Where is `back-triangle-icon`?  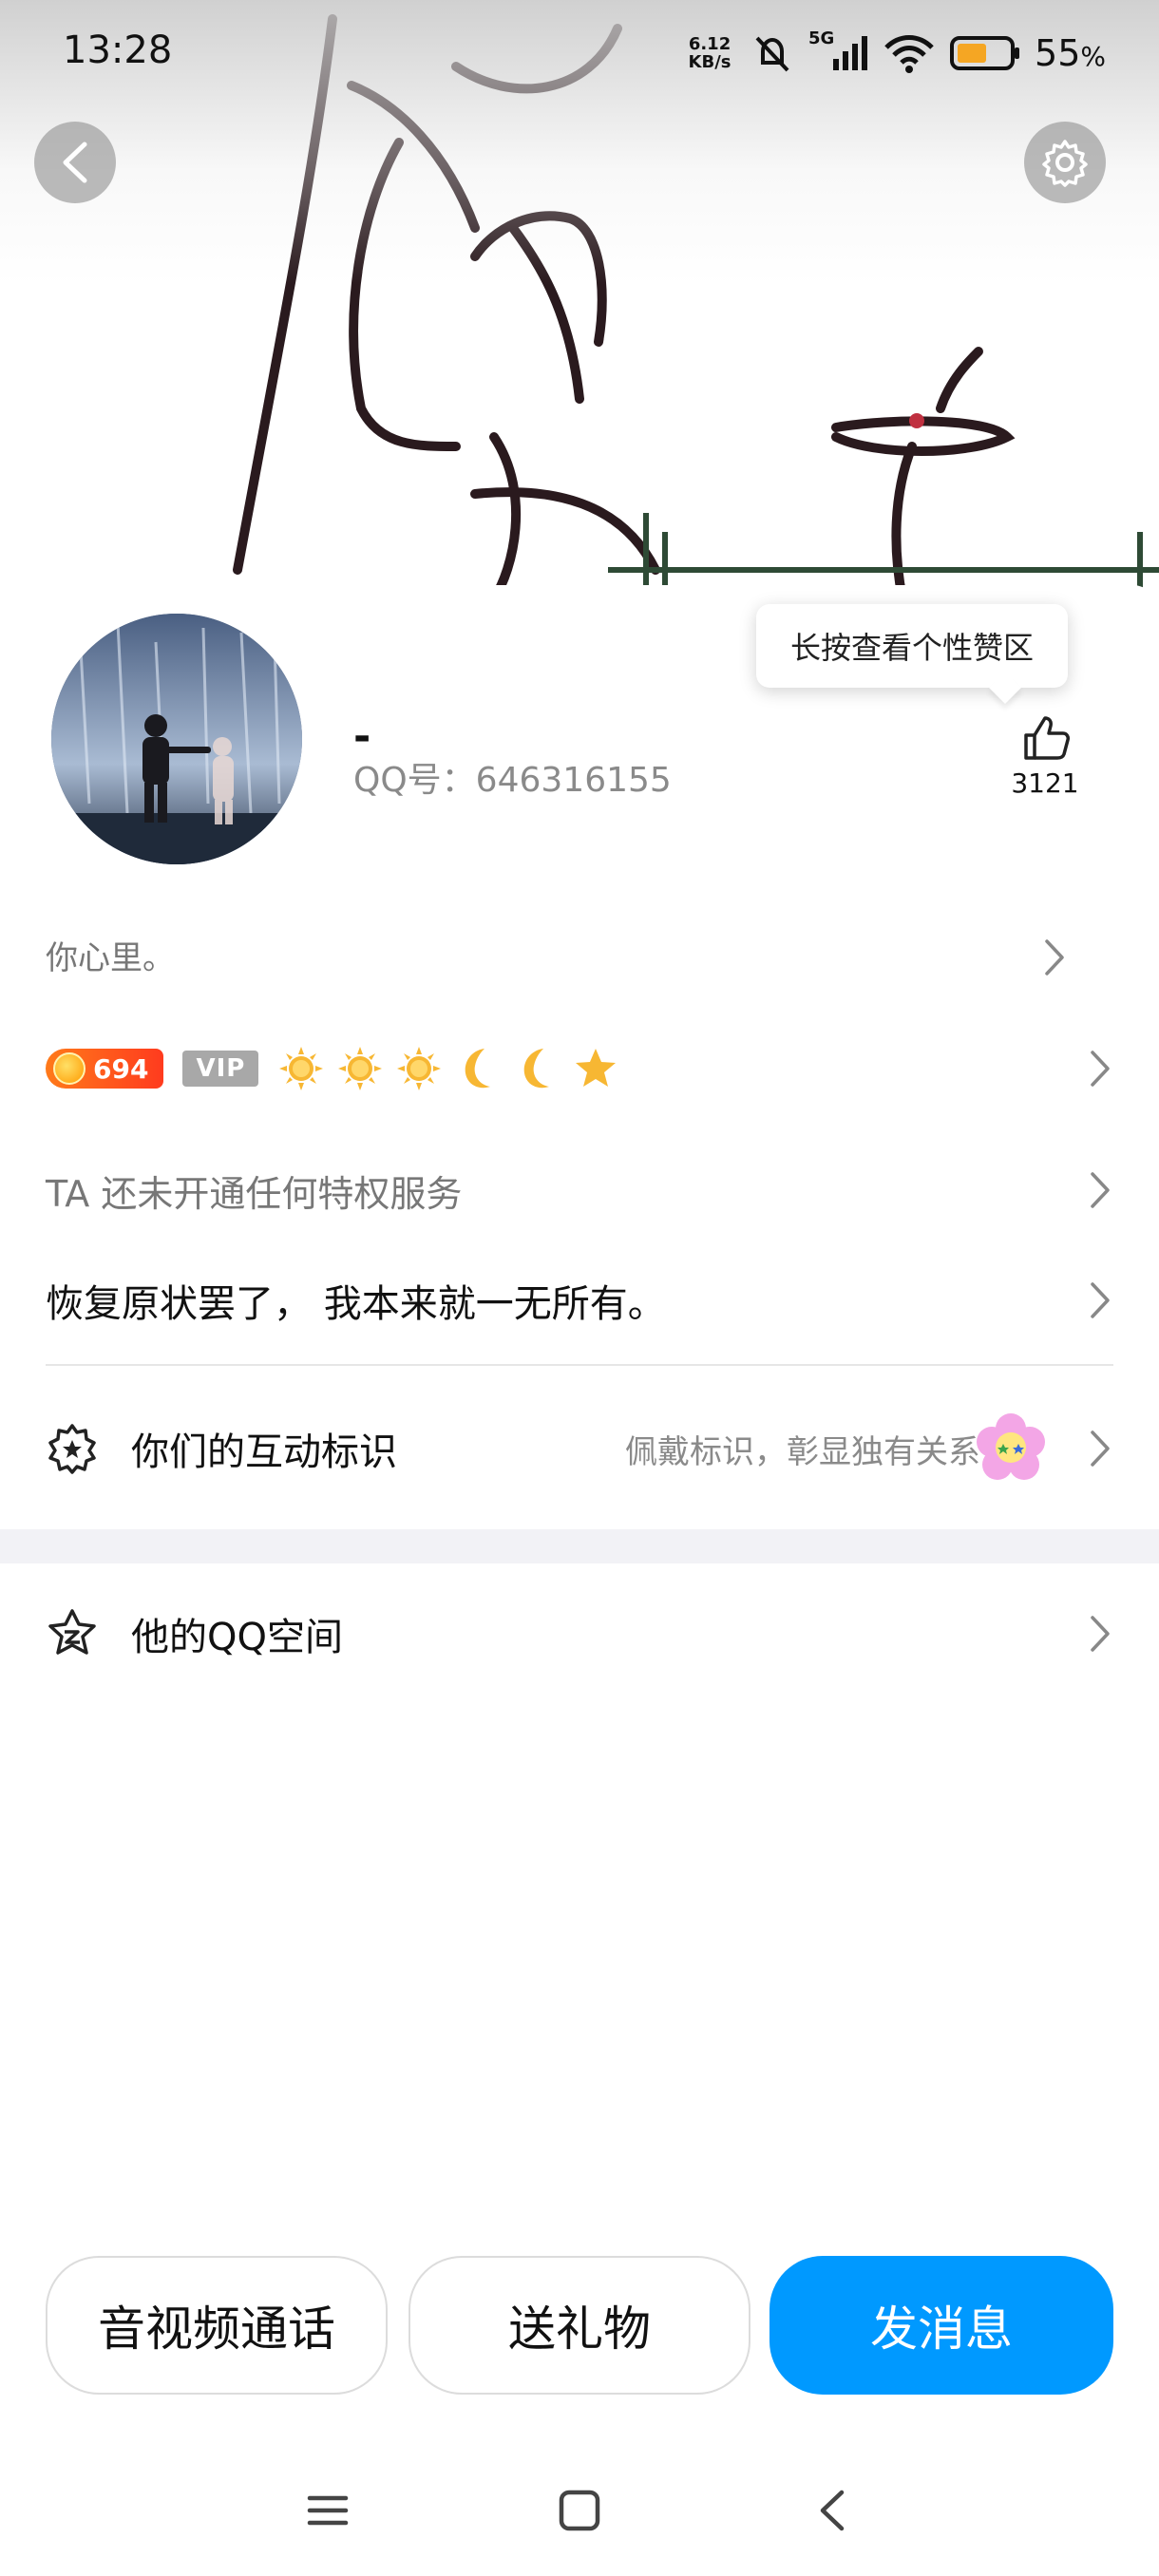 back-triangle-icon is located at coordinates (833, 2510).